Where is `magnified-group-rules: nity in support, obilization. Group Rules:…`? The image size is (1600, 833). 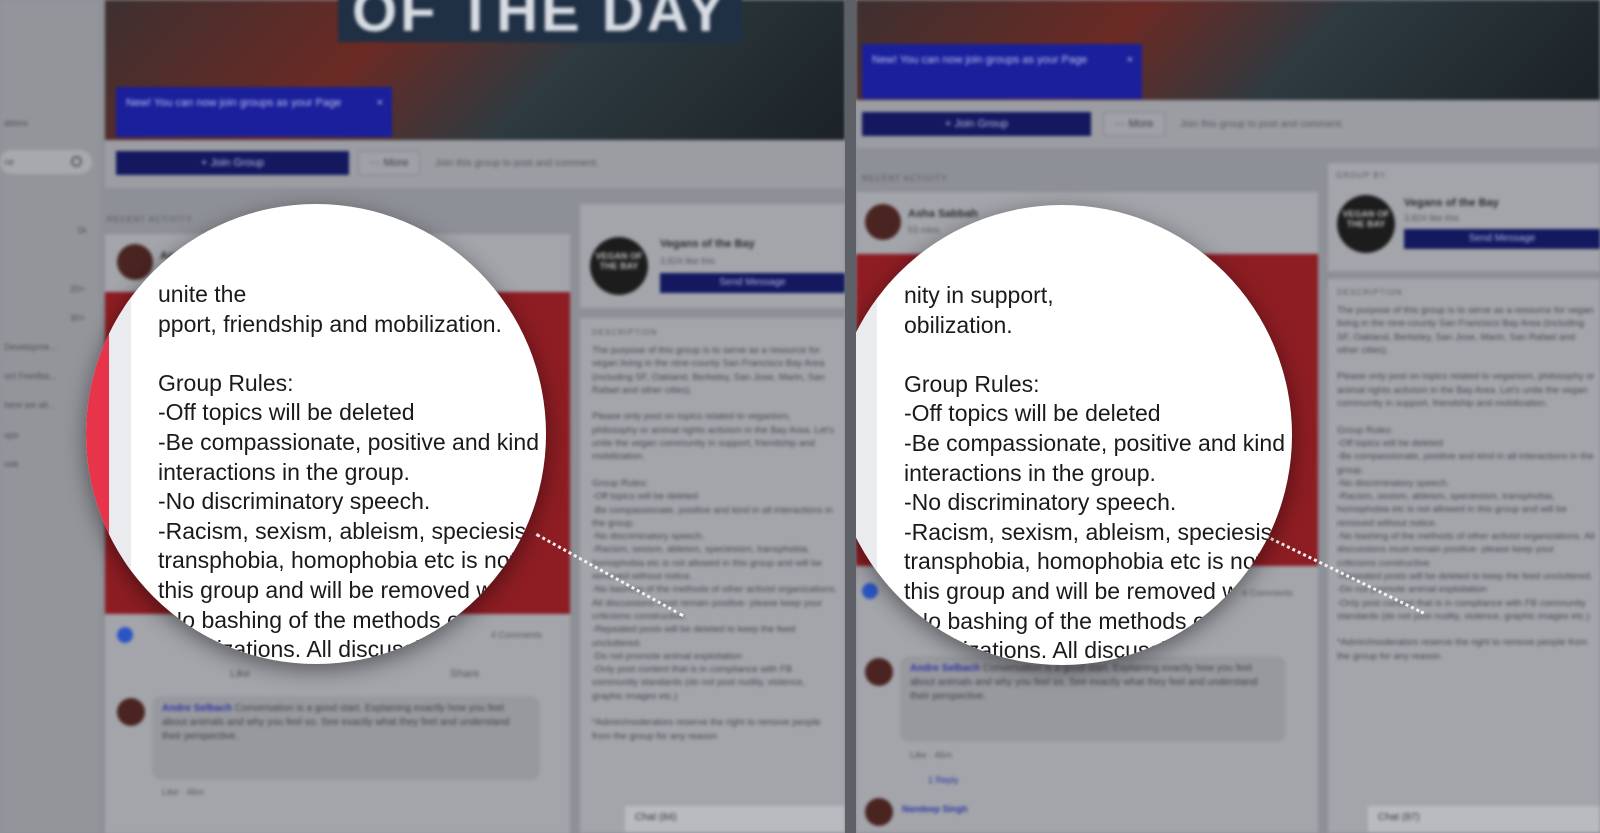
magnified-group-rules: nity in support, obilization. Group Rules:… is located at coordinates (1098, 473).